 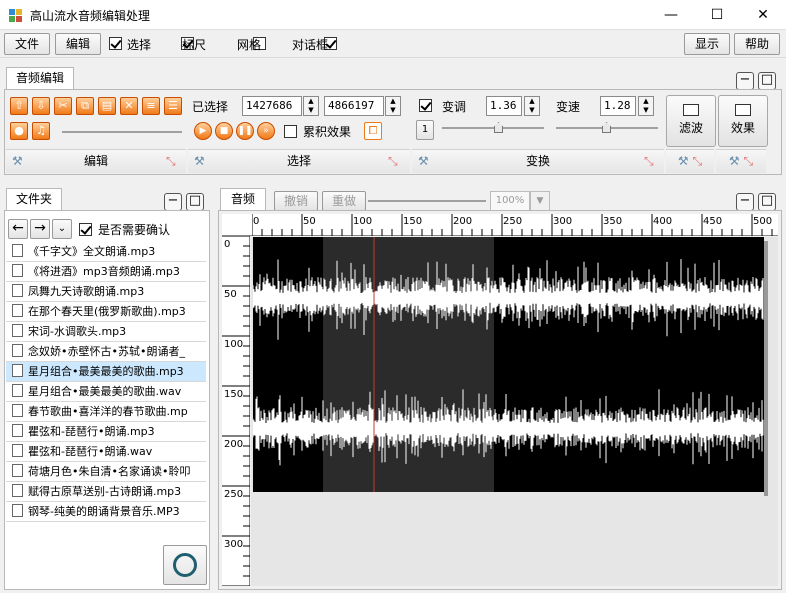 What do you see at coordinates (18, 229) in the screenshot?
I see `back-arrow-icon: ←` at bounding box center [18, 229].